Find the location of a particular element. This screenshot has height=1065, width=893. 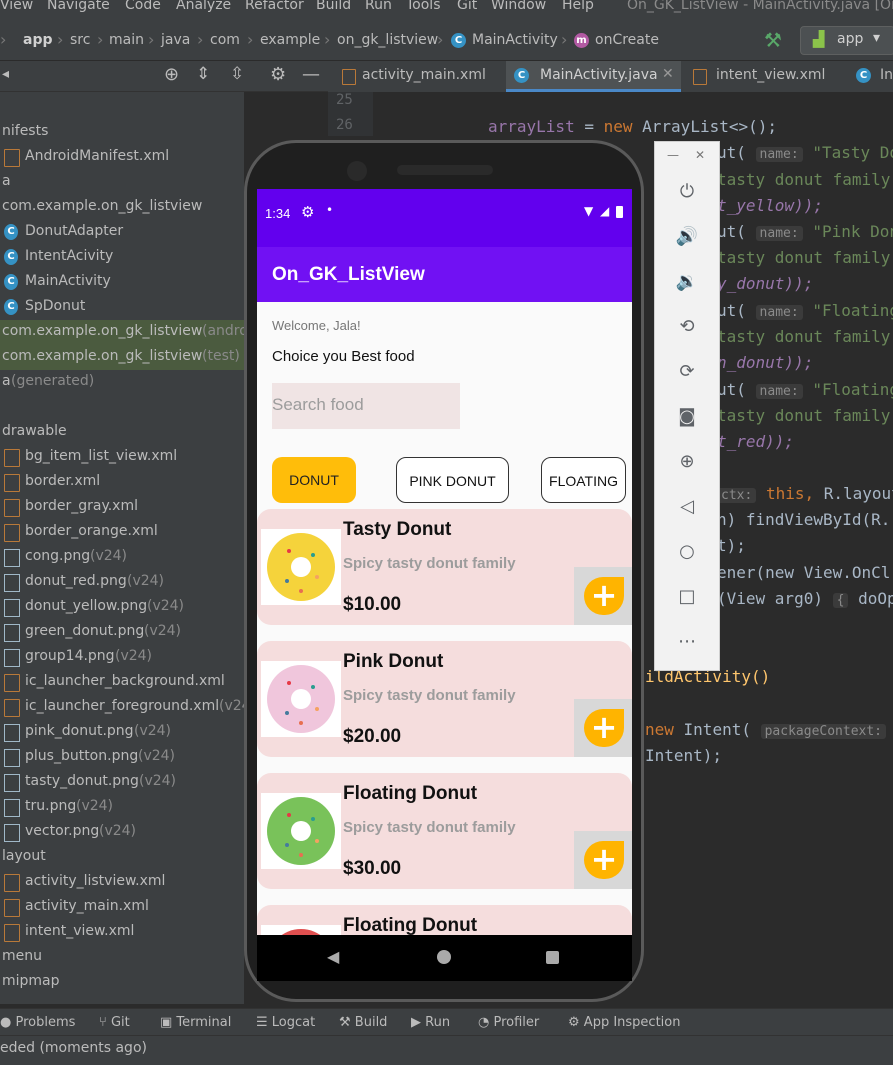

tree-item: C IntentAcivity is located at coordinates (122, 257).